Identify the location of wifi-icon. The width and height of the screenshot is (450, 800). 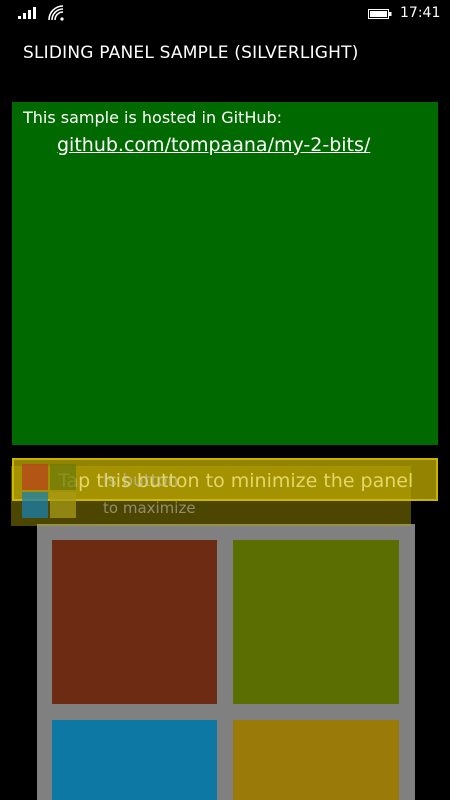
(56, 13).